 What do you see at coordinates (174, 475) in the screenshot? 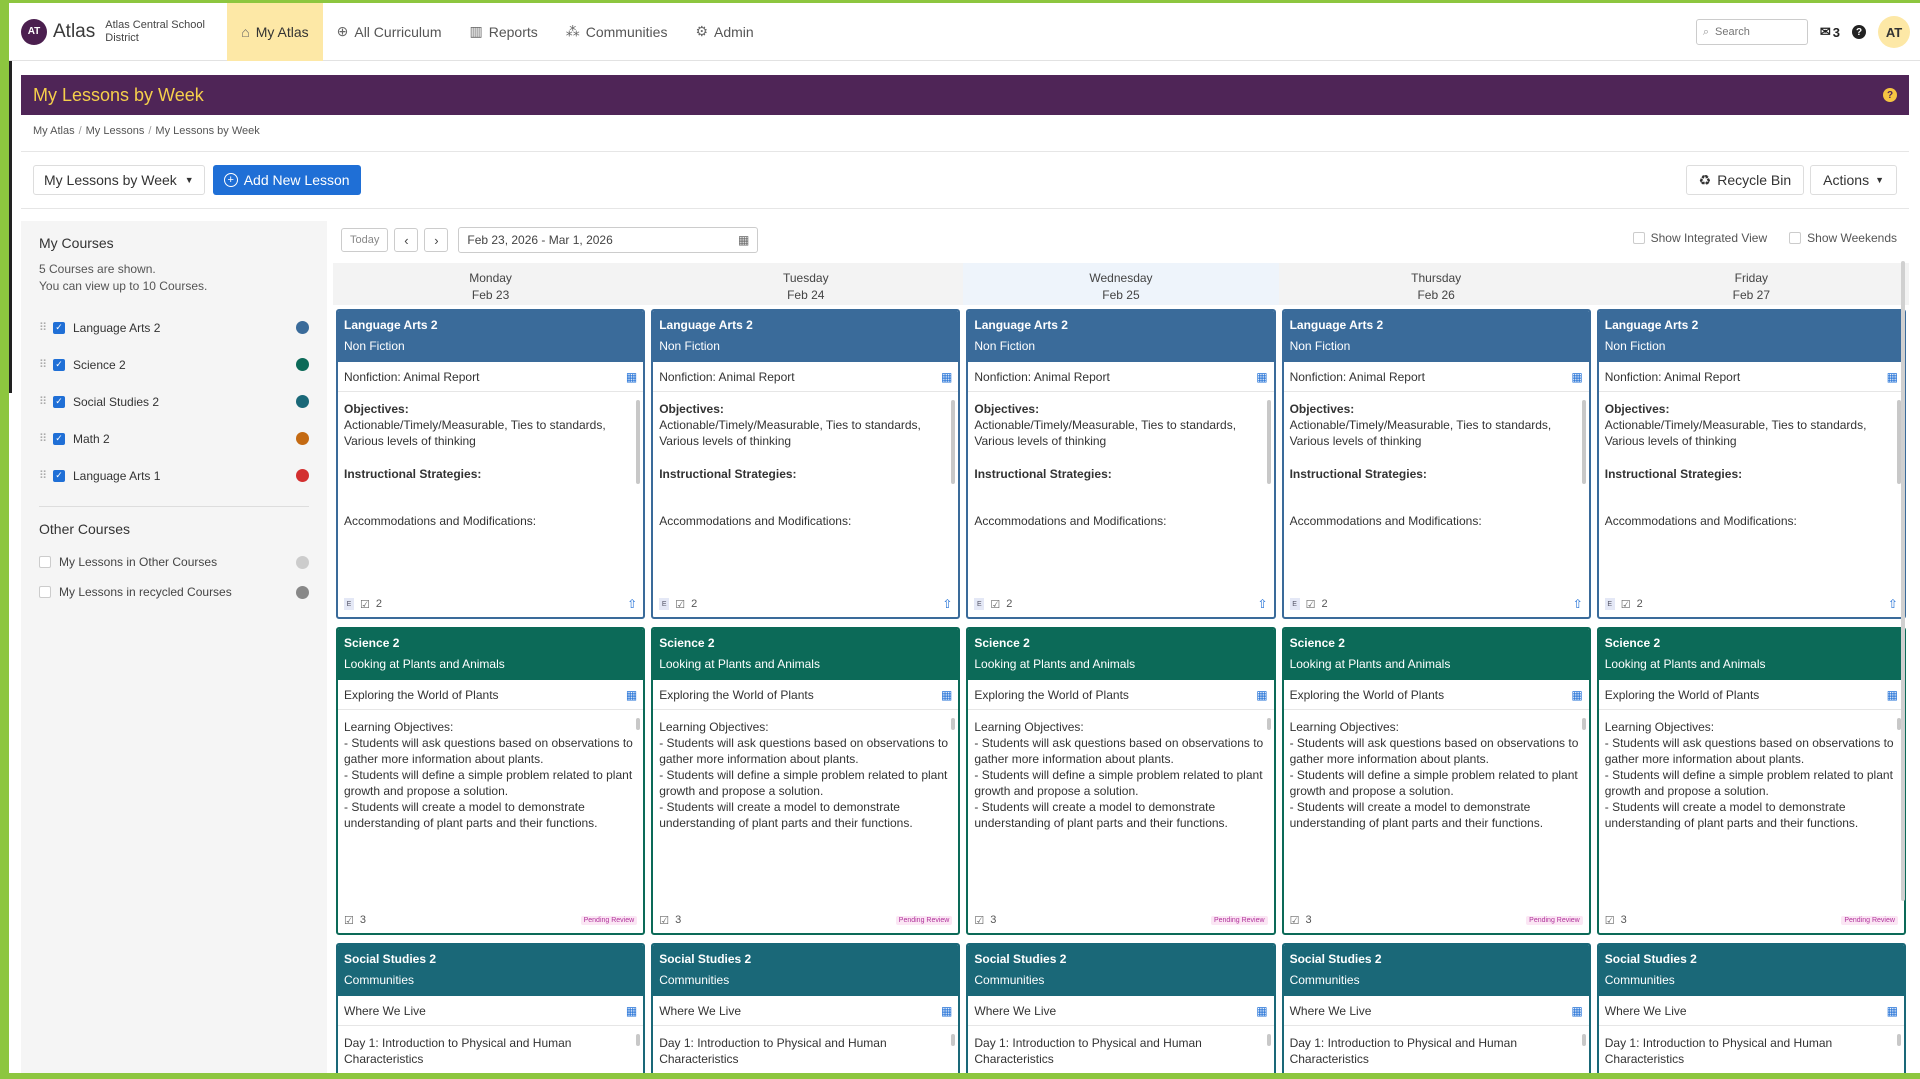
I see `course-item-language-arts-1: ⠿ ✓ Language Arts 1` at bounding box center [174, 475].